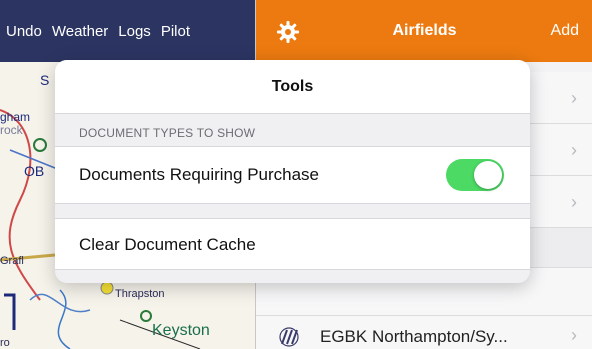 Image resolution: width=592 pixels, height=349 pixels. Describe the element at coordinates (140, 294) in the screenshot. I see `map-label-thrapston: Thrapston` at that location.